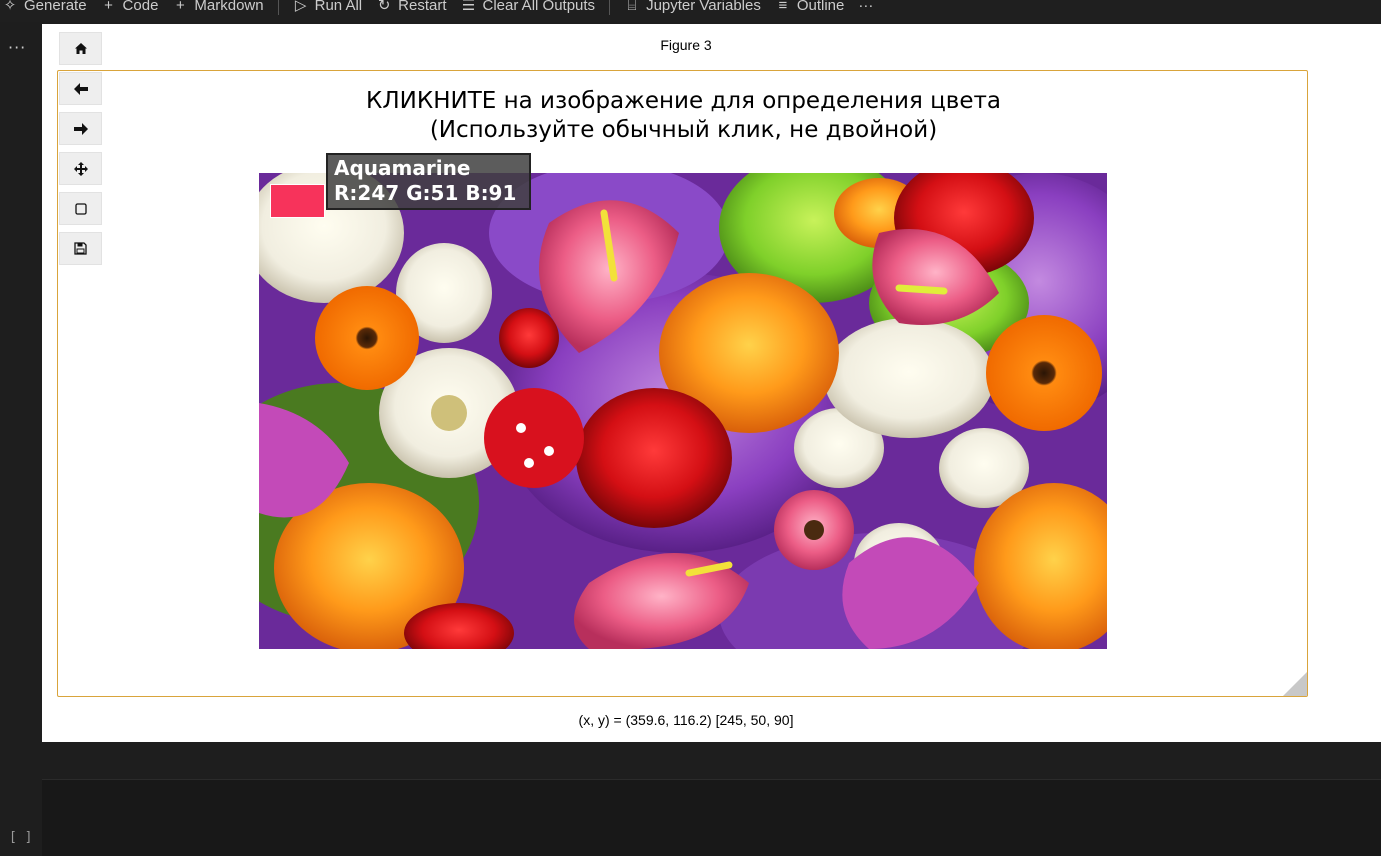 The image size is (1381, 856). Describe the element at coordinates (425, 193) in the screenshot. I see `rgb-values: R:247 G:51 B:91` at that location.